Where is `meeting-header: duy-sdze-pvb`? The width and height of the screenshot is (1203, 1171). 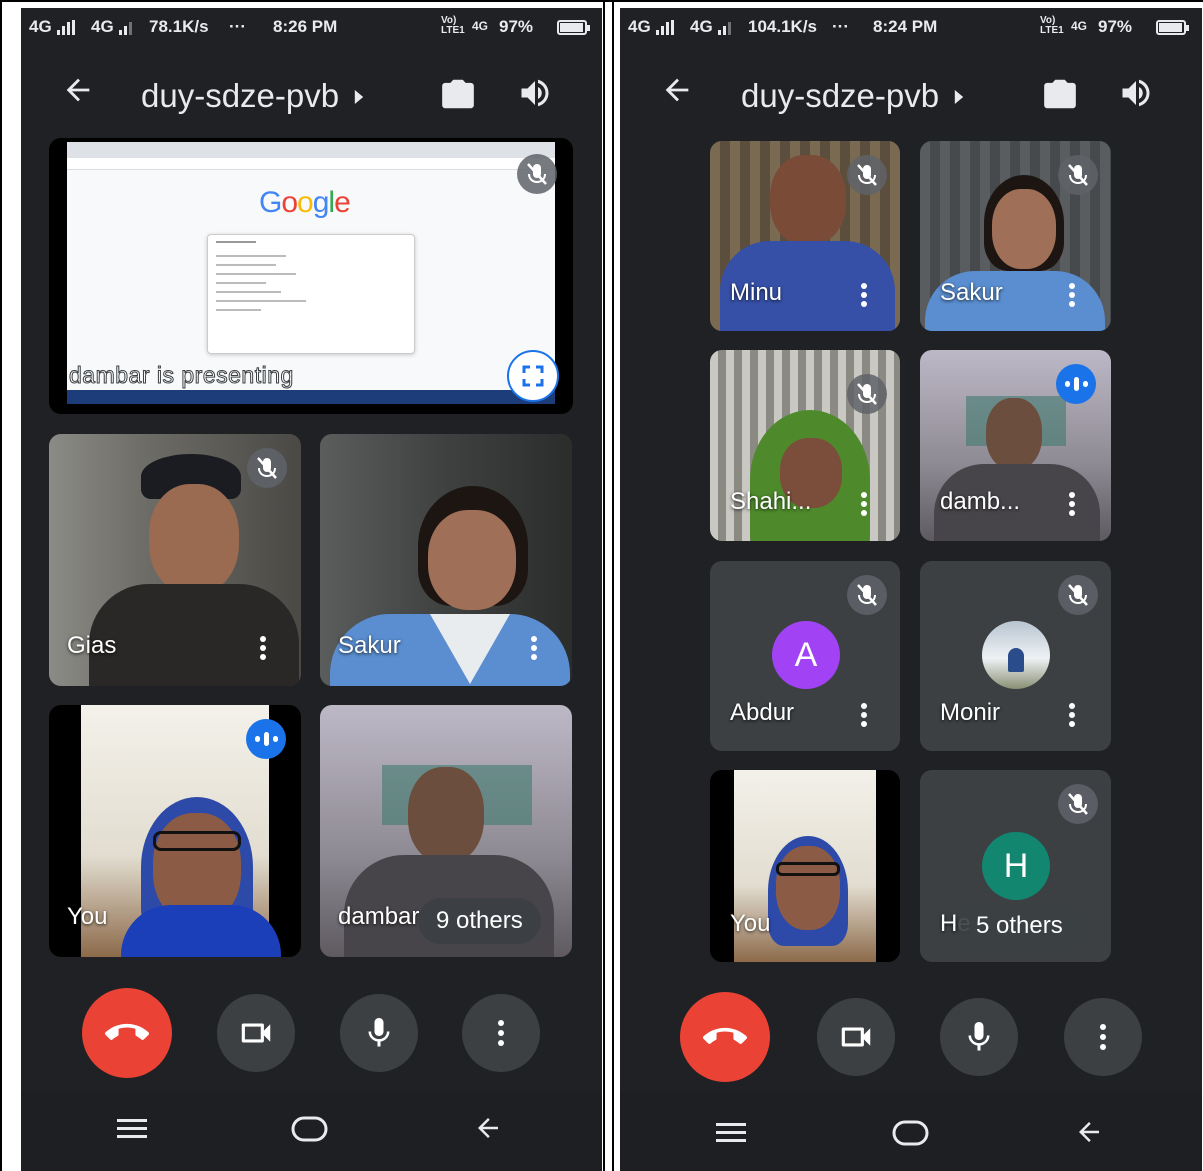 meeting-header: duy-sdze-pvb is located at coordinates (911, 98).